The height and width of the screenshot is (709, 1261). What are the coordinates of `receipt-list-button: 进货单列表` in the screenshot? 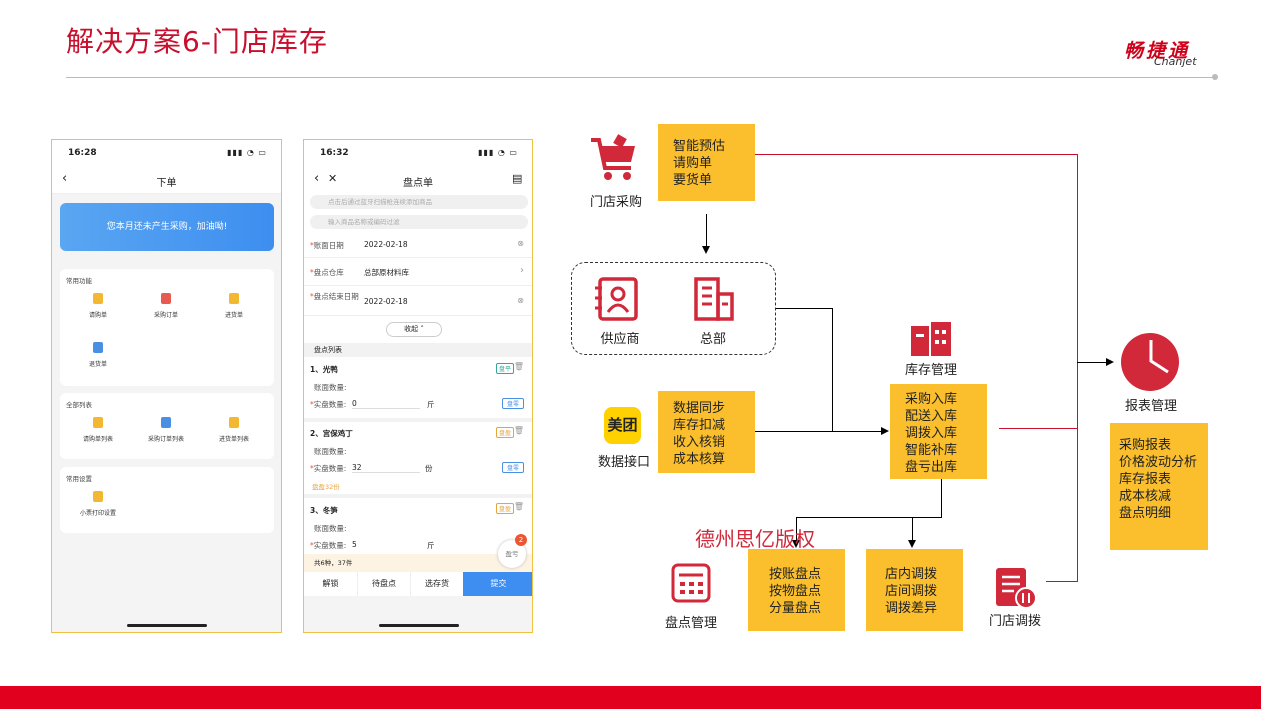 It's located at (234, 430).